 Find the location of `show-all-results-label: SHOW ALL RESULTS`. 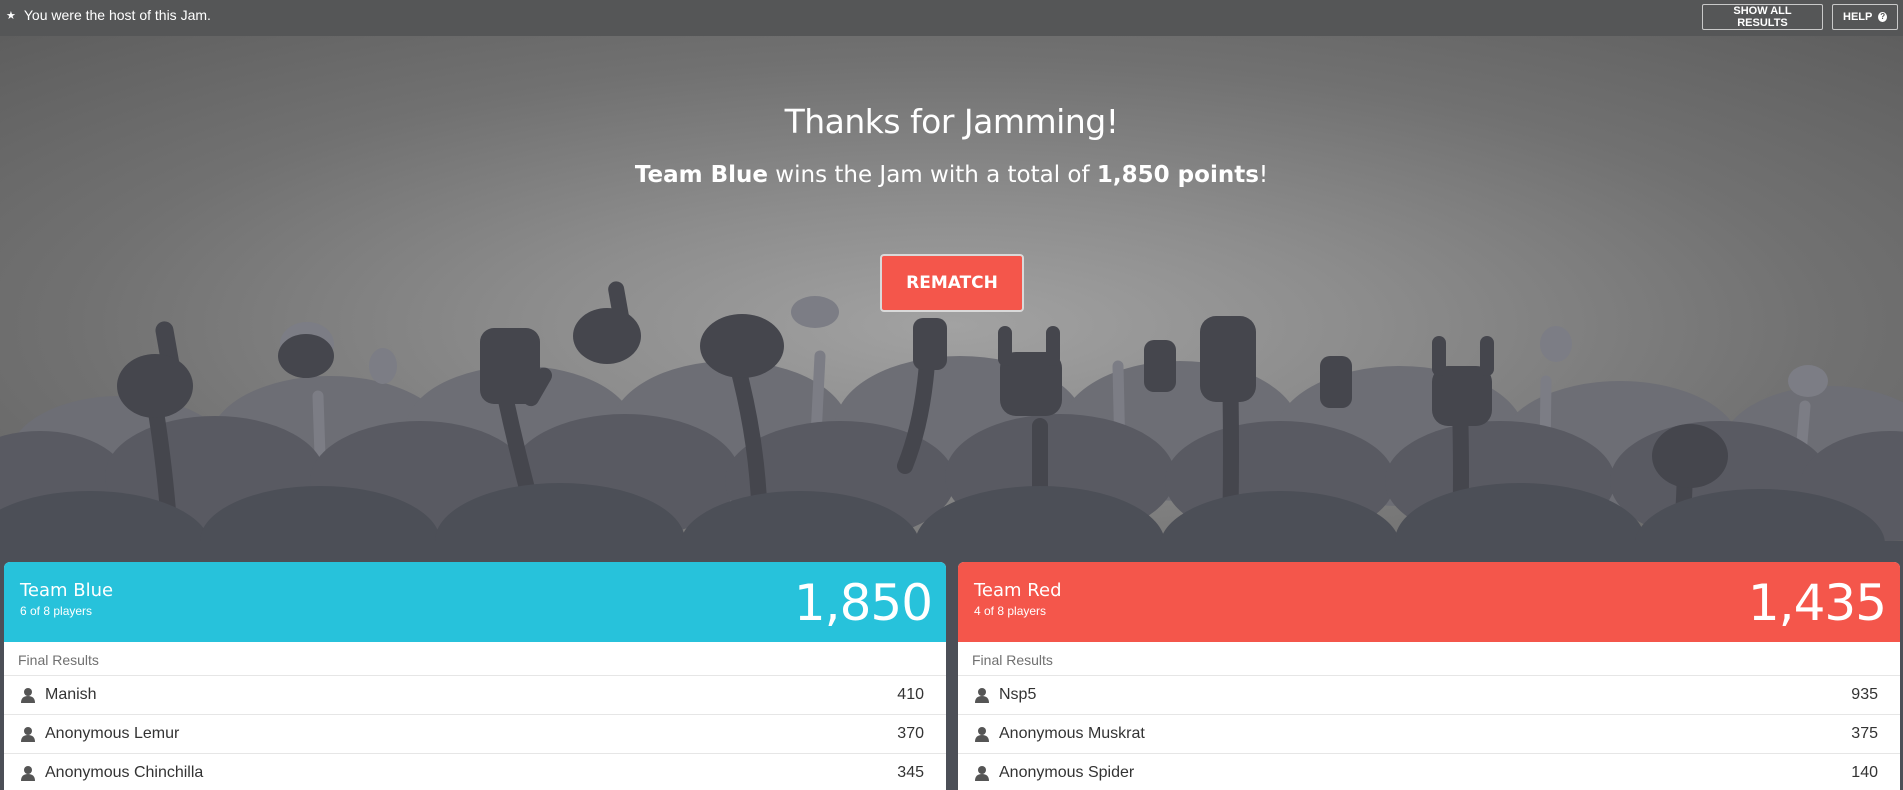

show-all-results-label: SHOW ALL RESULTS is located at coordinates (1762, 17).